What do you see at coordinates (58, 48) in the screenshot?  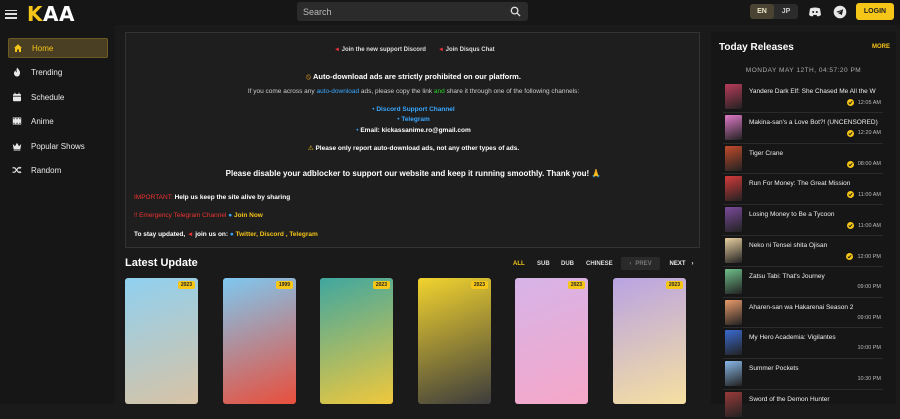 I see `sidebar-item-home: Home` at bounding box center [58, 48].